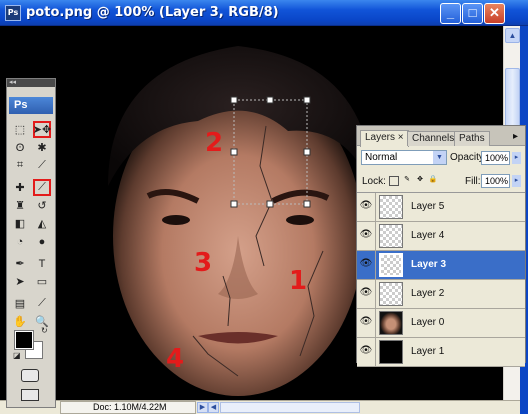 Image resolution: width=528 pixels, height=414 pixels. What do you see at coordinates (290, 407) in the screenshot?
I see `horizontal-scrollbar` at bounding box center [290, 407].